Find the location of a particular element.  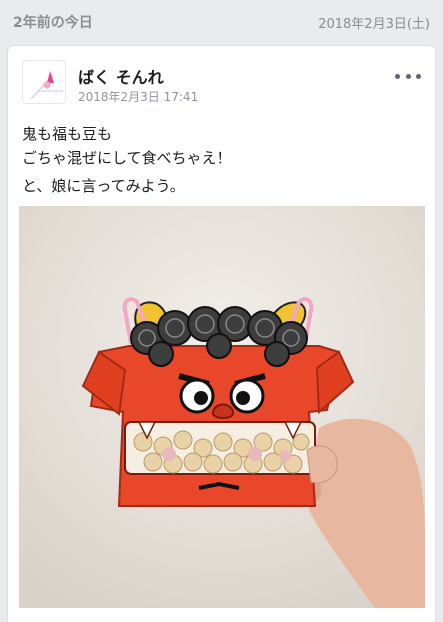

post-line-1: 鬼も福も豆も is located at coordinates (67, 134).